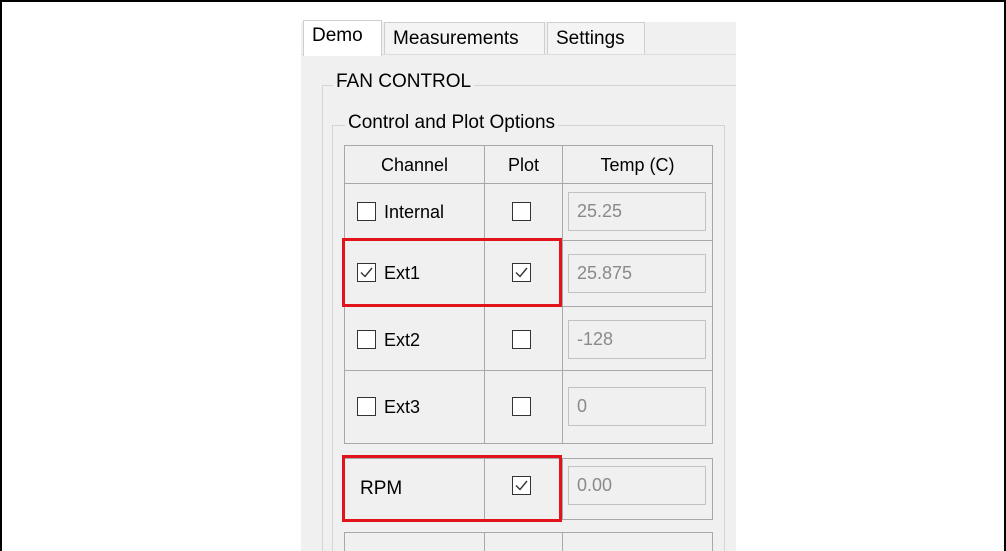  What do you see at coordinates (523, 164) in the screenshot?
I see `header-plot: Plot` at bounding box center [523, 164].